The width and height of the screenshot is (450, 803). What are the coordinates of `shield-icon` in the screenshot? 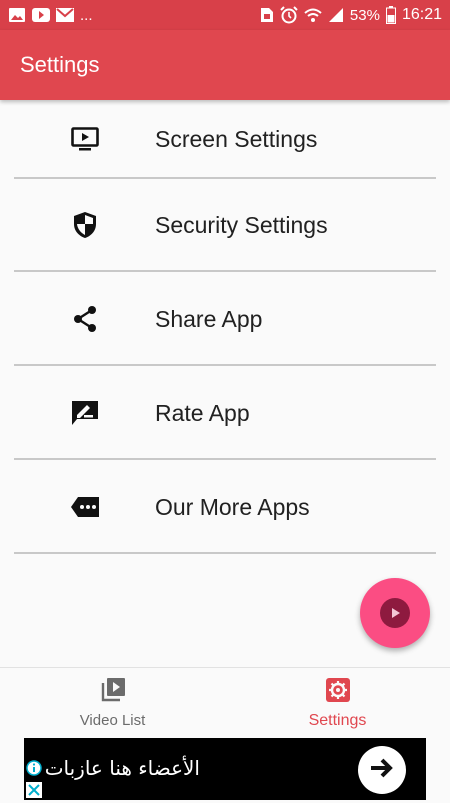 It's located at (85, 225).